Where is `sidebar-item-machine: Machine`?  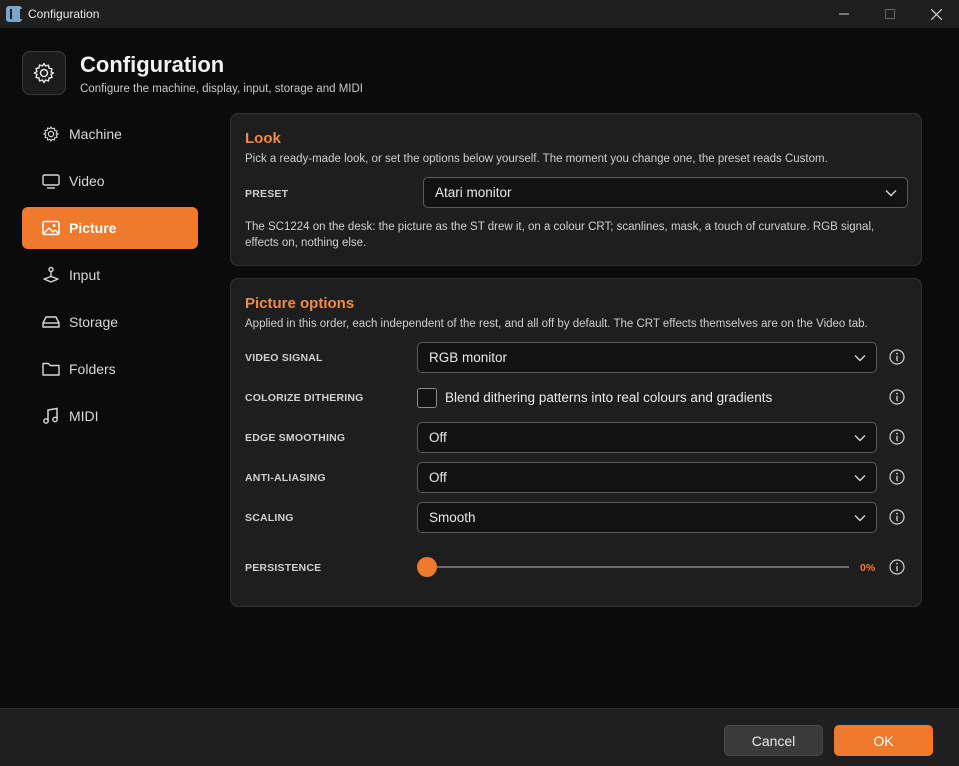
sidebar-item-machine: Machine is located at coordinates (110, 134).